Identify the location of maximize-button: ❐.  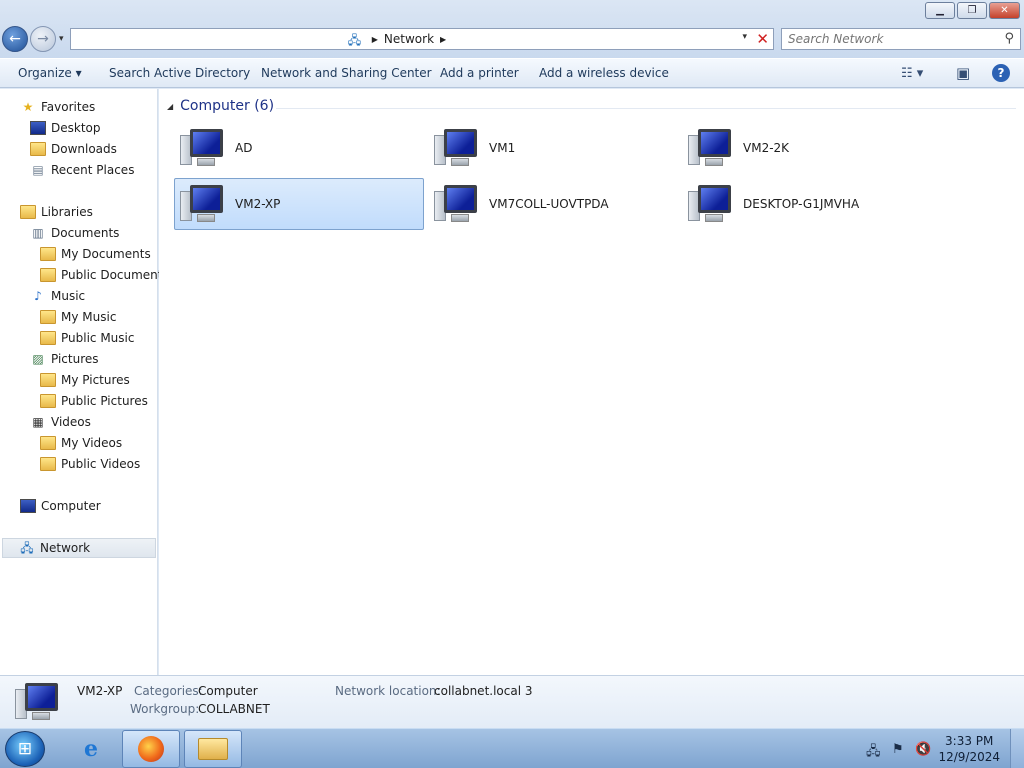
(972, 10).